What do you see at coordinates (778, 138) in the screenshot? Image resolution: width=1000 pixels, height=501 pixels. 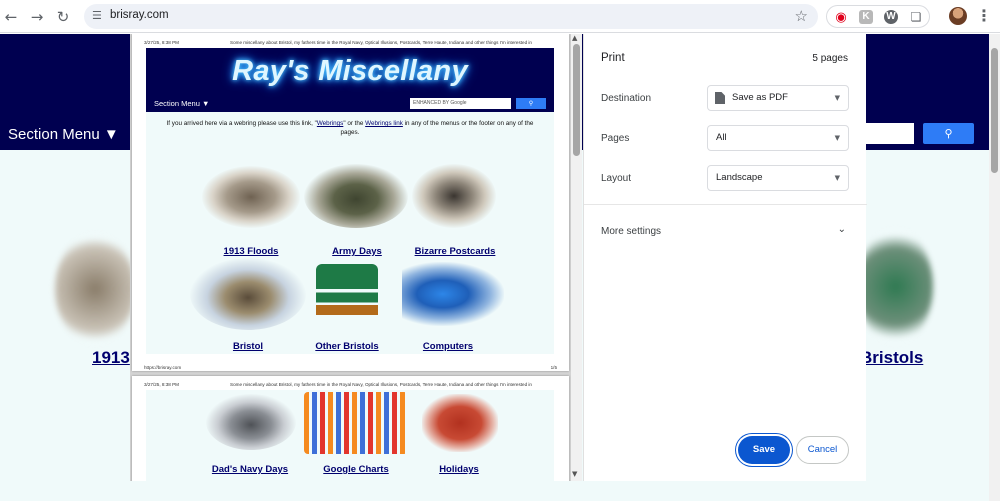 I see `pages-select: All ▼` at bounding box center [778, 138].